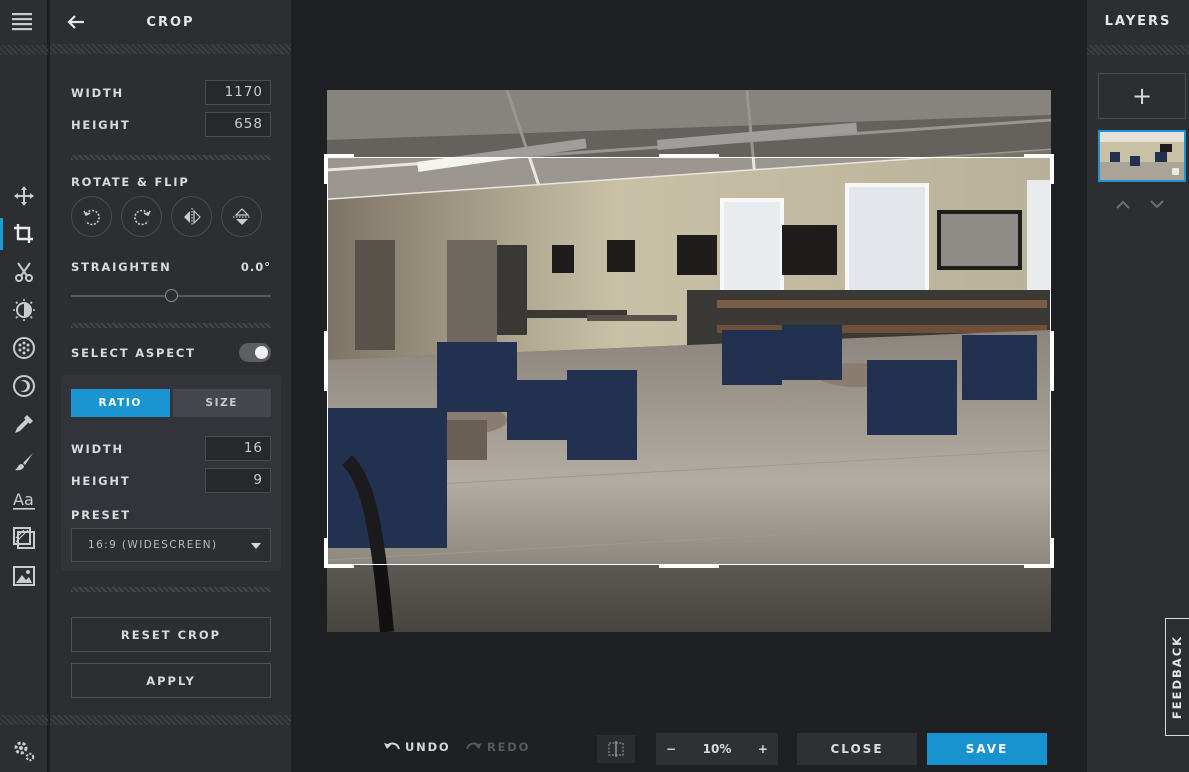 Image resolution: width=1189 pixels, height=772 pixels. I want to click on add-layer-button: +, so click(1142, 96).